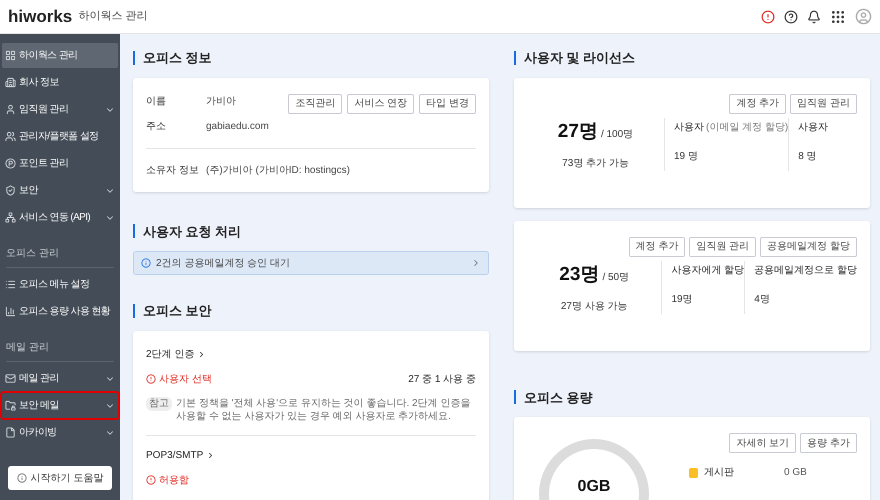  What do you see at coordinates (594, 307) in the screenshot?
I see `available-count: 27명 사용 가능` at bounding box center [594, 307].